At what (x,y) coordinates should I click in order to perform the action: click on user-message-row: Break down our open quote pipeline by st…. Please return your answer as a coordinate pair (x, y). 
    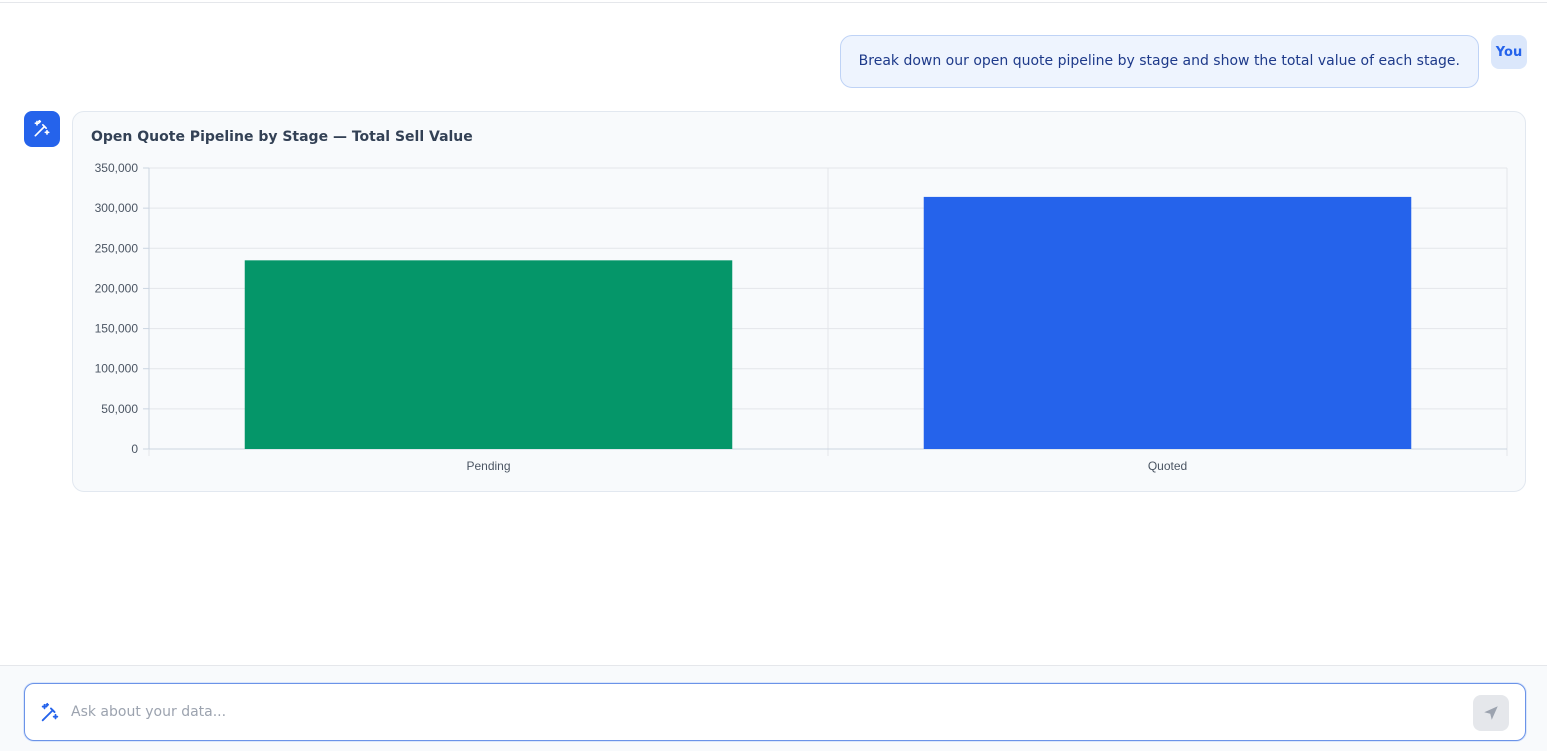
    Looking at the image, I should click on (1183, 61).